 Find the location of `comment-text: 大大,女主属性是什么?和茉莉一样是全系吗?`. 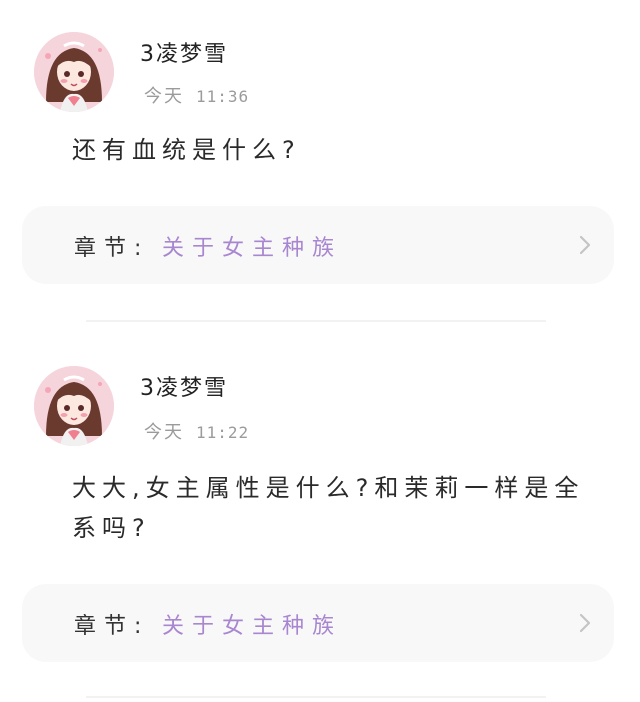

comment-text: 大大,女主属性是什么?和茉莉一样是全系吗? is located at coordinates (328, 508).